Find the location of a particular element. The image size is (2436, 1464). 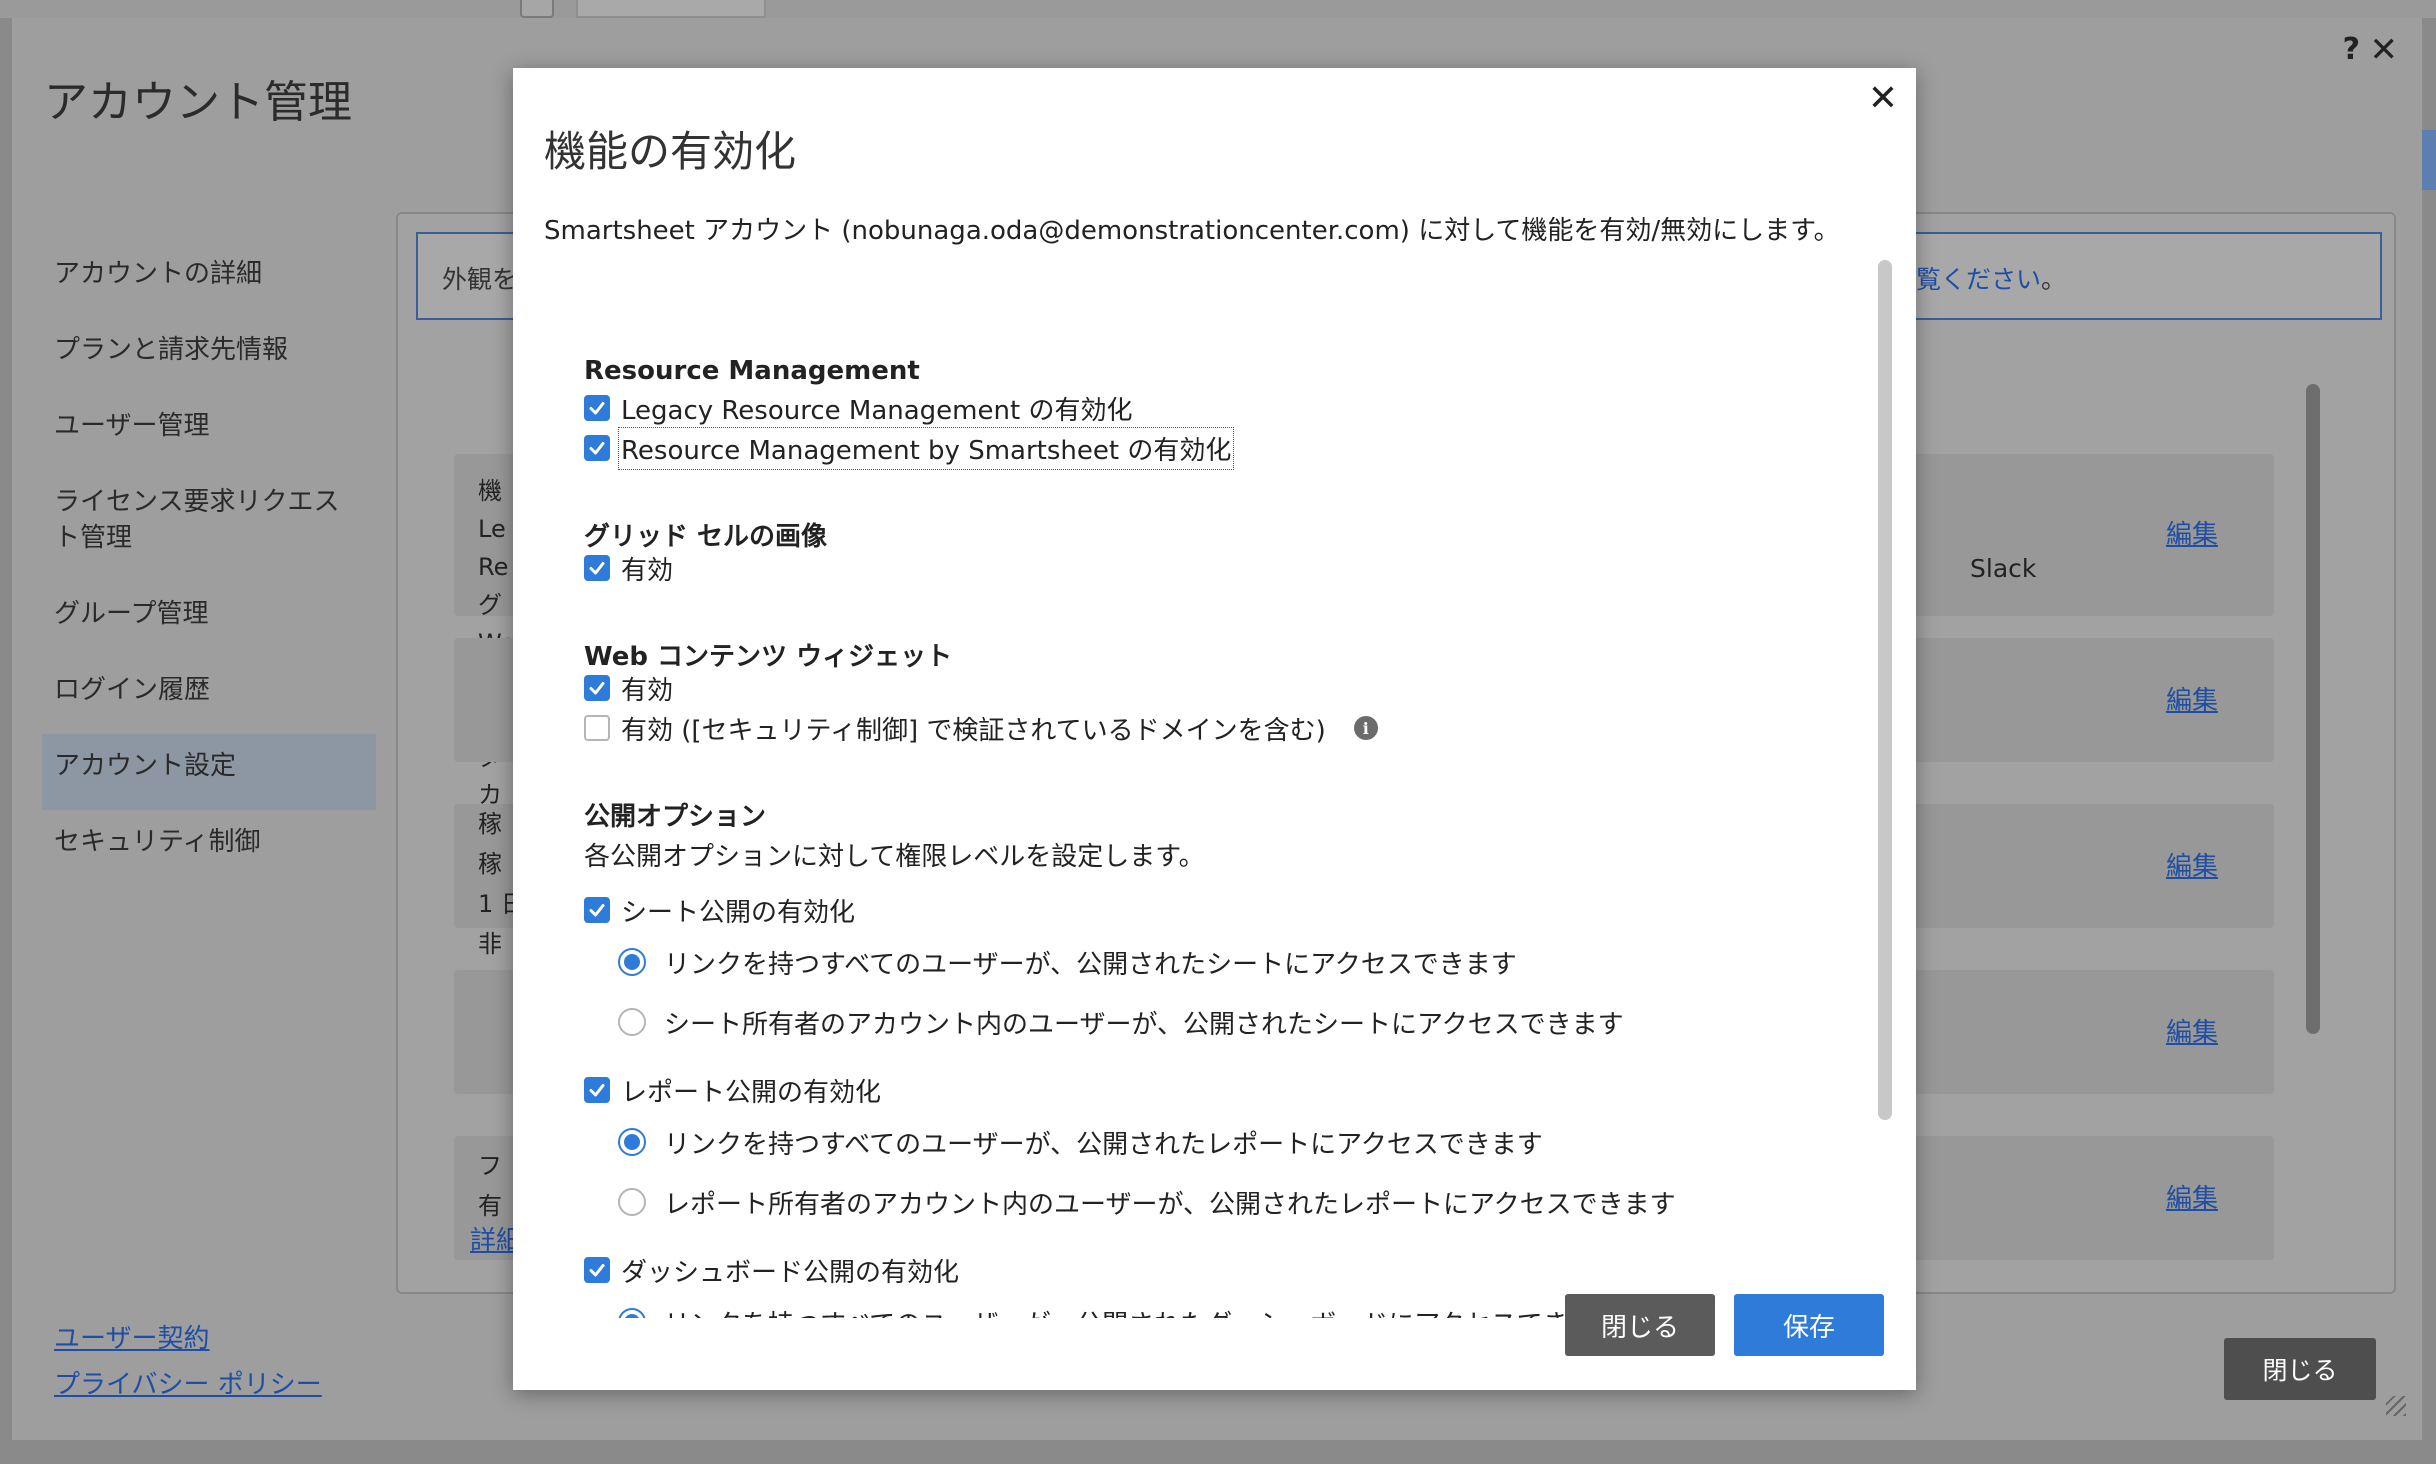

checkbox-label: ダッシュボード公開の有効化 is located at coordinates (790, 1272).